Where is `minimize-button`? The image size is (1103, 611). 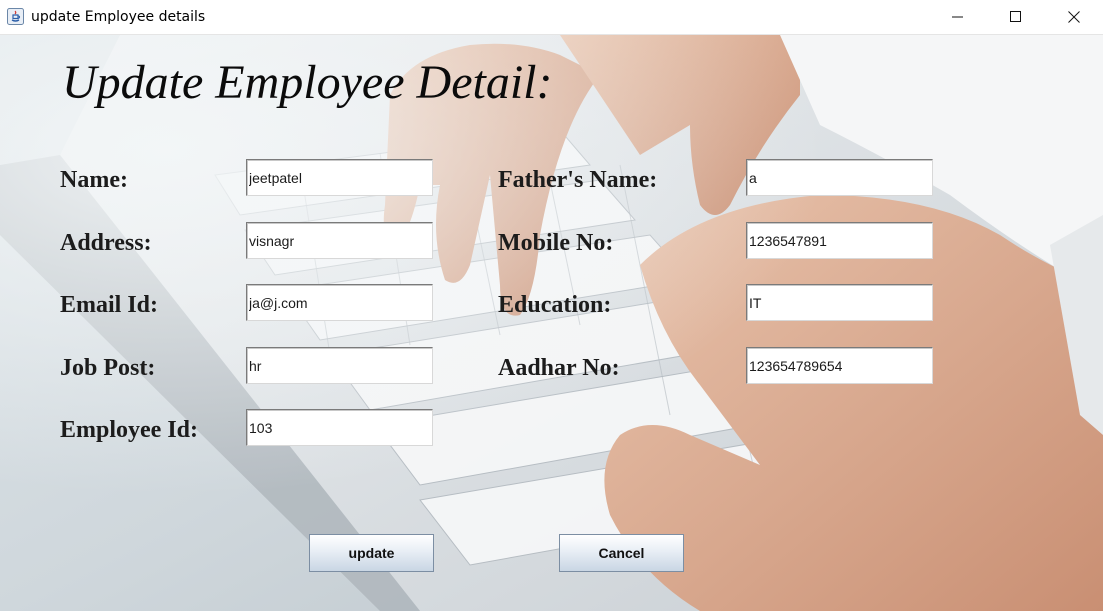
minimize-button is located at coordinates (958, 17).